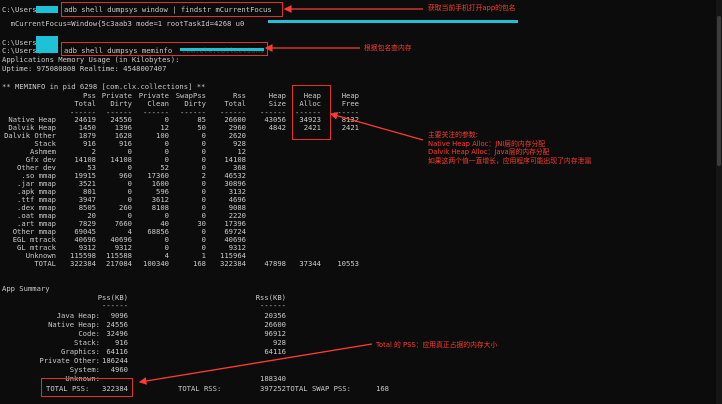 This screenshot has height=404, width=722. What do you see at coordinates (275, 333) in the screenshot?
I see `summary-rss-value: 96912` at bounding box center [275, 333].